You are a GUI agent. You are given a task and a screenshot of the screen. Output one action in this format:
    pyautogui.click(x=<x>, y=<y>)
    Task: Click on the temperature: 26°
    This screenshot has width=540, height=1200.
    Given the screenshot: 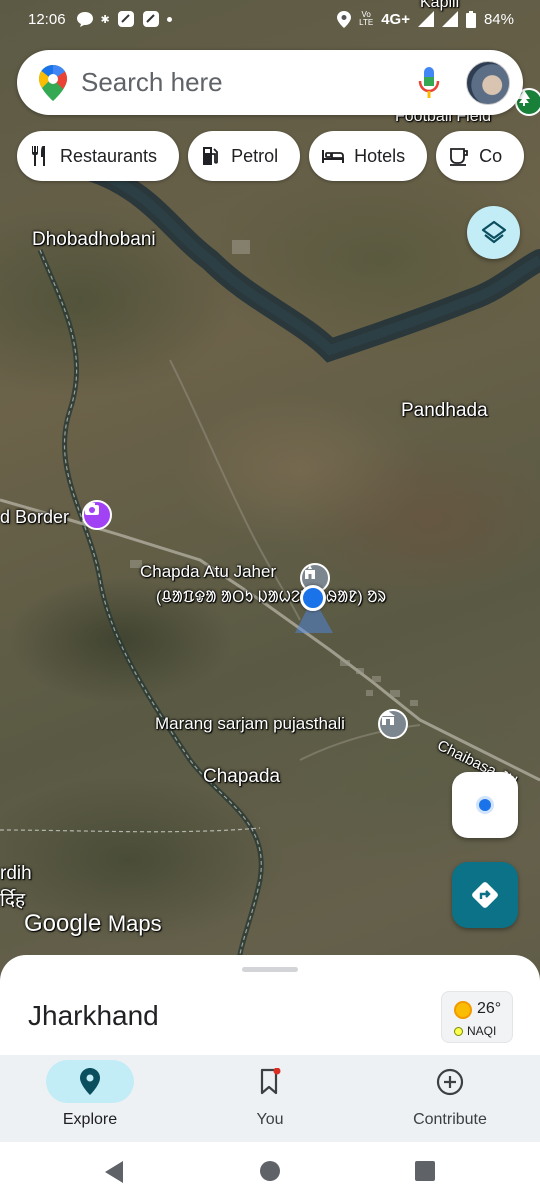 What is the action you would take?
    pyautogui.click(x=489, y=1008)
    